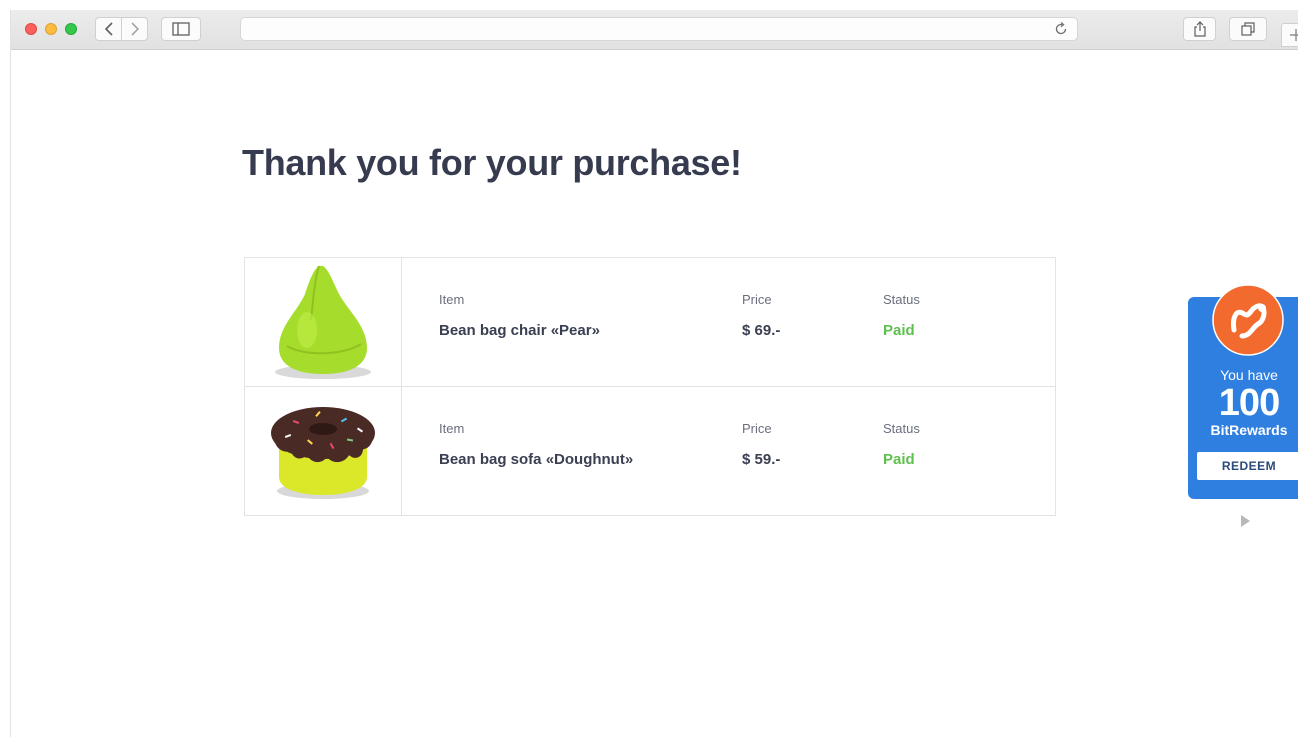 This screenshot has width=1298, height=737. What do you see at coordinates (1249, 403) in the screenshot?
I see `rewards-count: 100` at bounding box center [1249, 403].